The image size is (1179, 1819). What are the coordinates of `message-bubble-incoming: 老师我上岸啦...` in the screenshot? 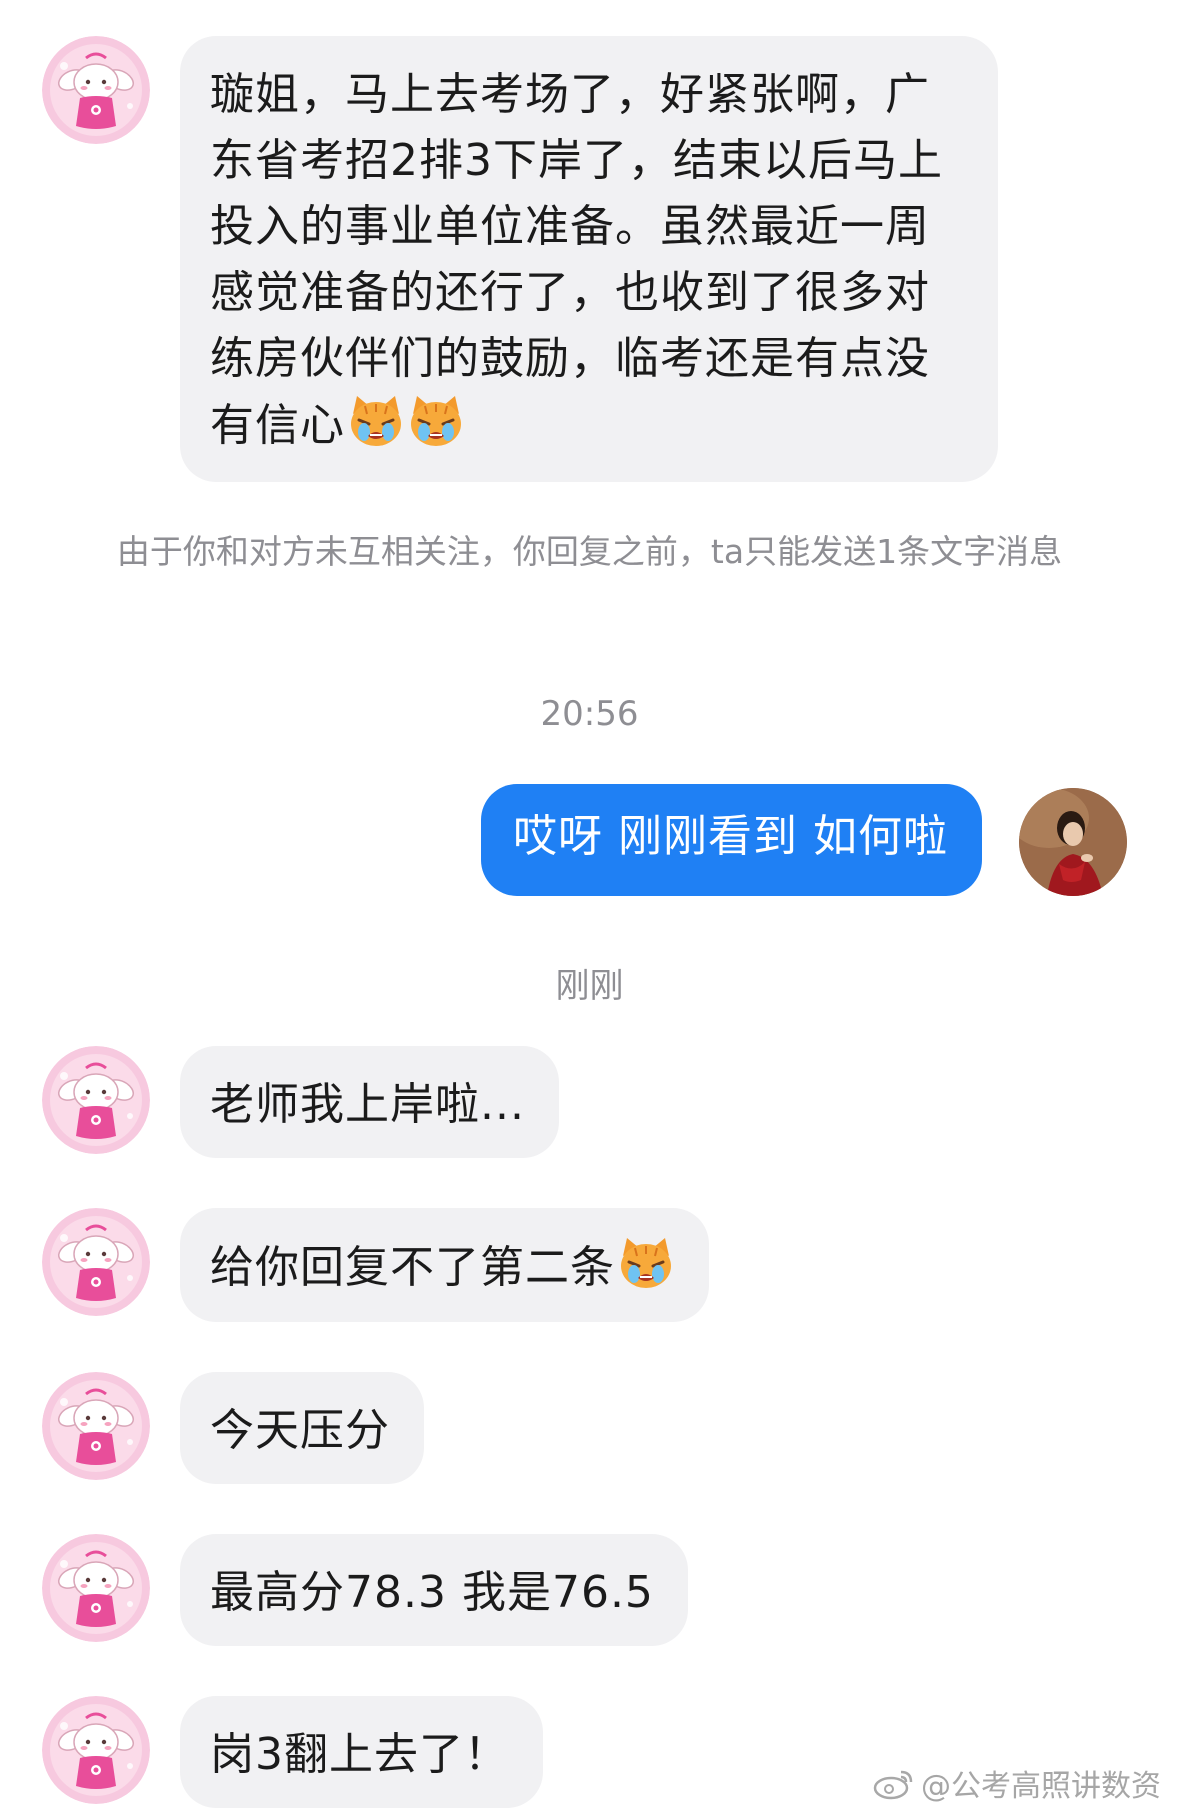 It's located at (369, 1102).